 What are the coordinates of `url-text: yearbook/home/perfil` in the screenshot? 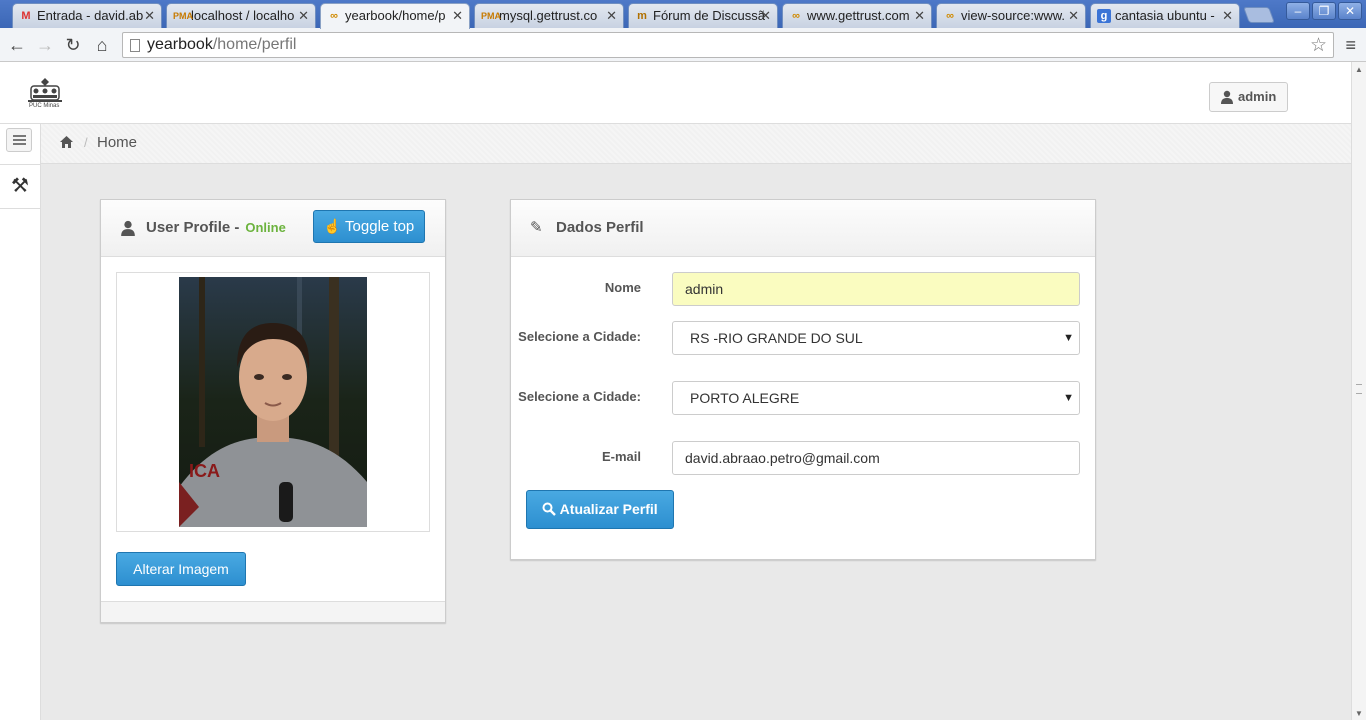 It's located at (222, 44).